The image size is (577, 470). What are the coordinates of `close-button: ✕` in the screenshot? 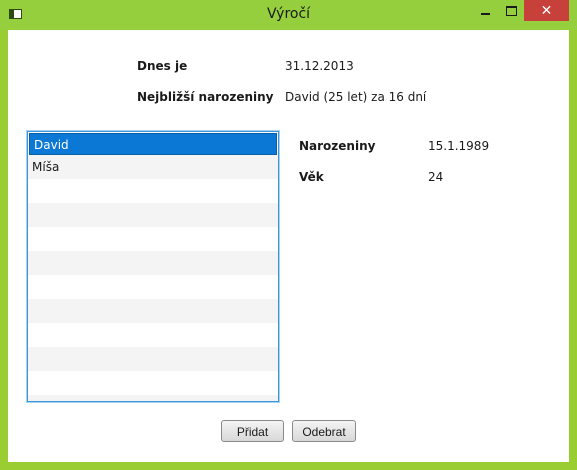 It's located at (546, 10).